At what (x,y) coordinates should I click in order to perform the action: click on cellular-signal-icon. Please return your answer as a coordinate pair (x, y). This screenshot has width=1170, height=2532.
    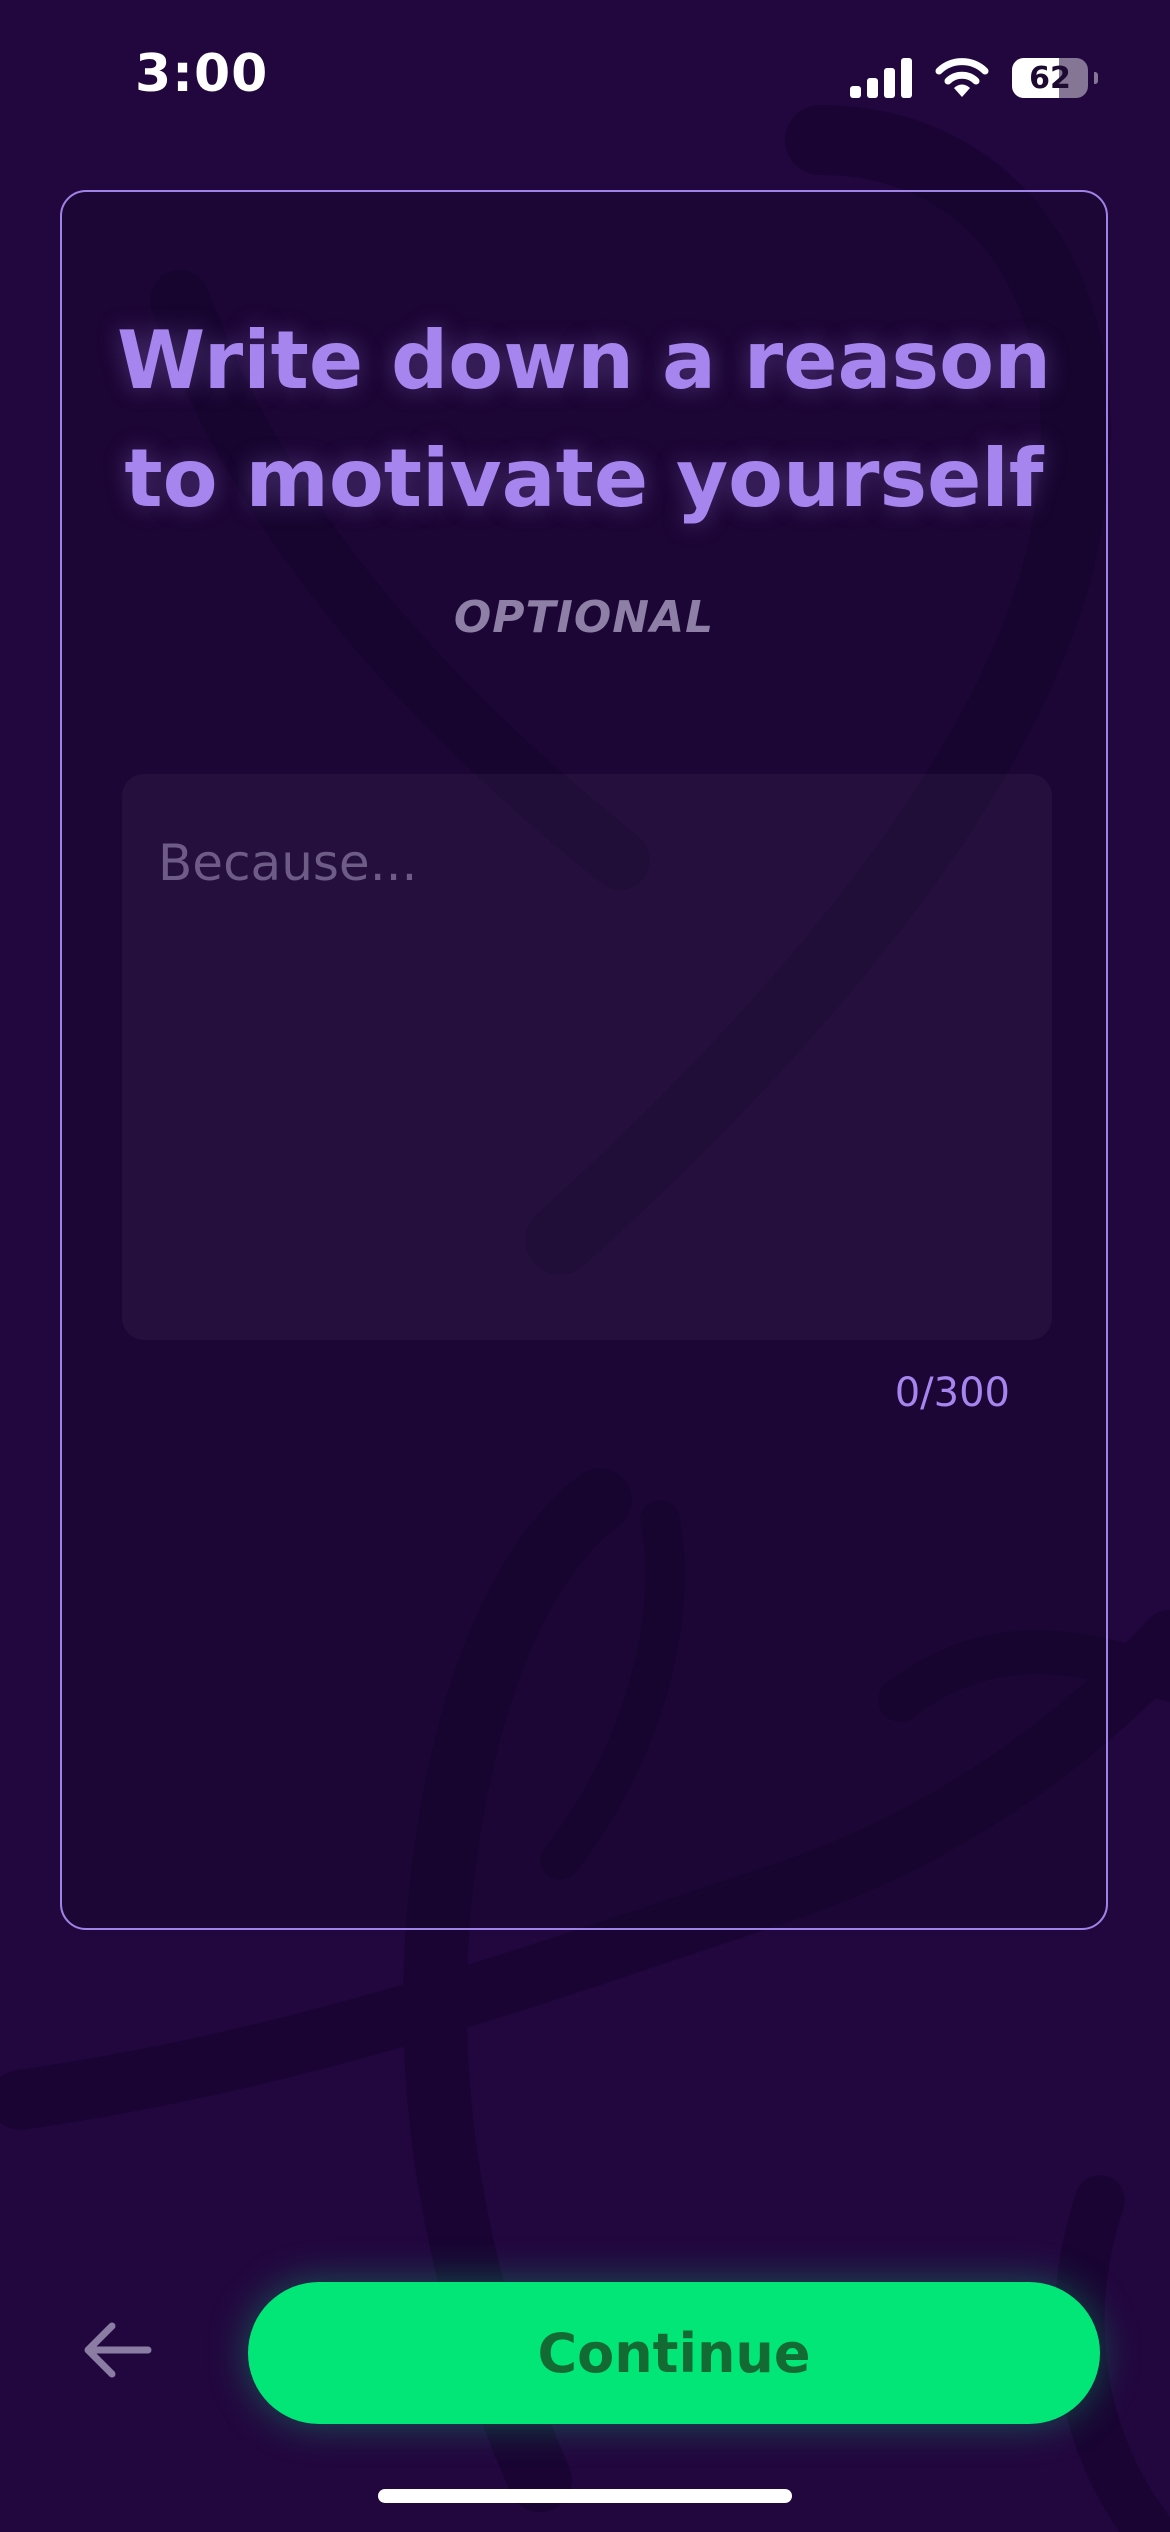
    Looking at the image, I should click on (881, 78).